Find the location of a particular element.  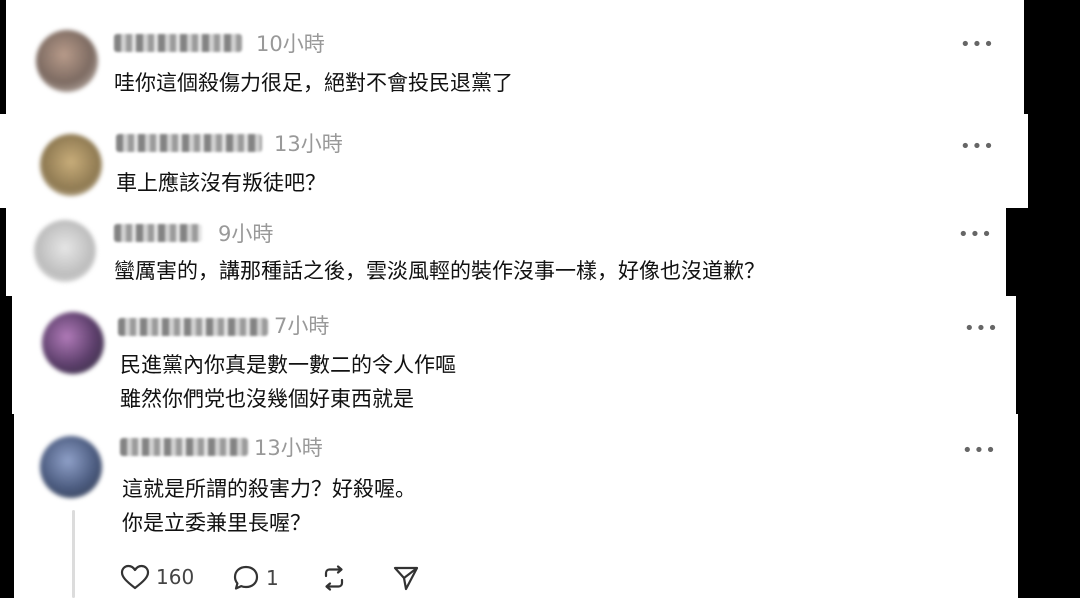

share-button is located at coordinates (406, 578).